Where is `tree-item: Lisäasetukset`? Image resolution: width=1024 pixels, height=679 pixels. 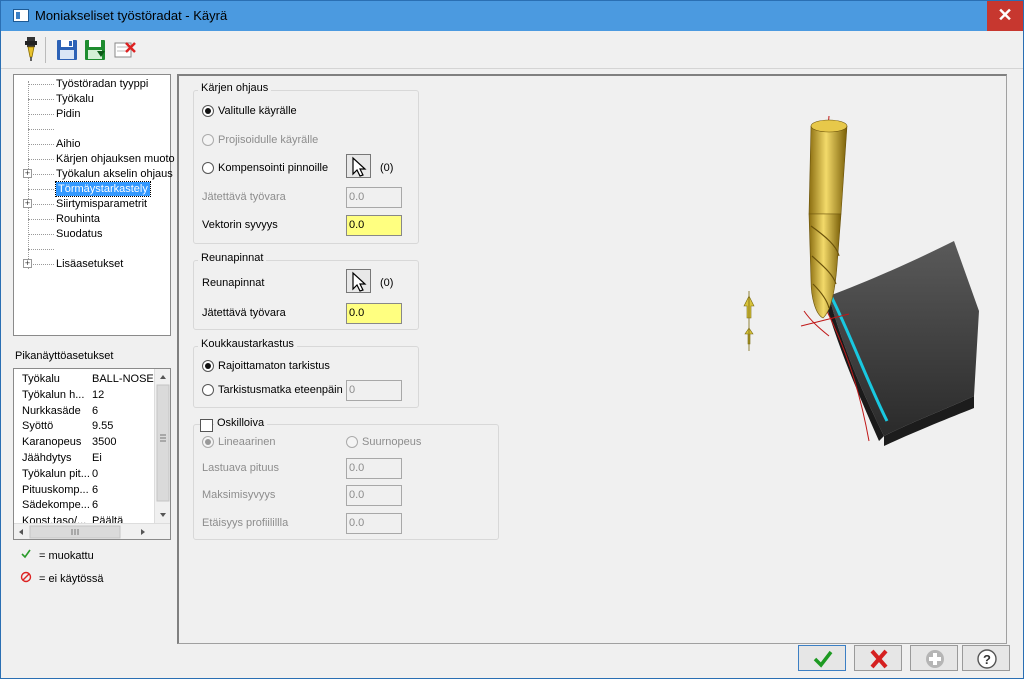 tree-item: Lisäasetukset is located at coordinates (89, 264).